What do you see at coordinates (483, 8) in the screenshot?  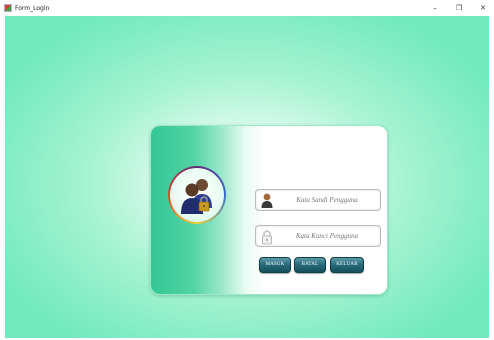 I see `close-button: ✕` at bounding box center [483, 8].